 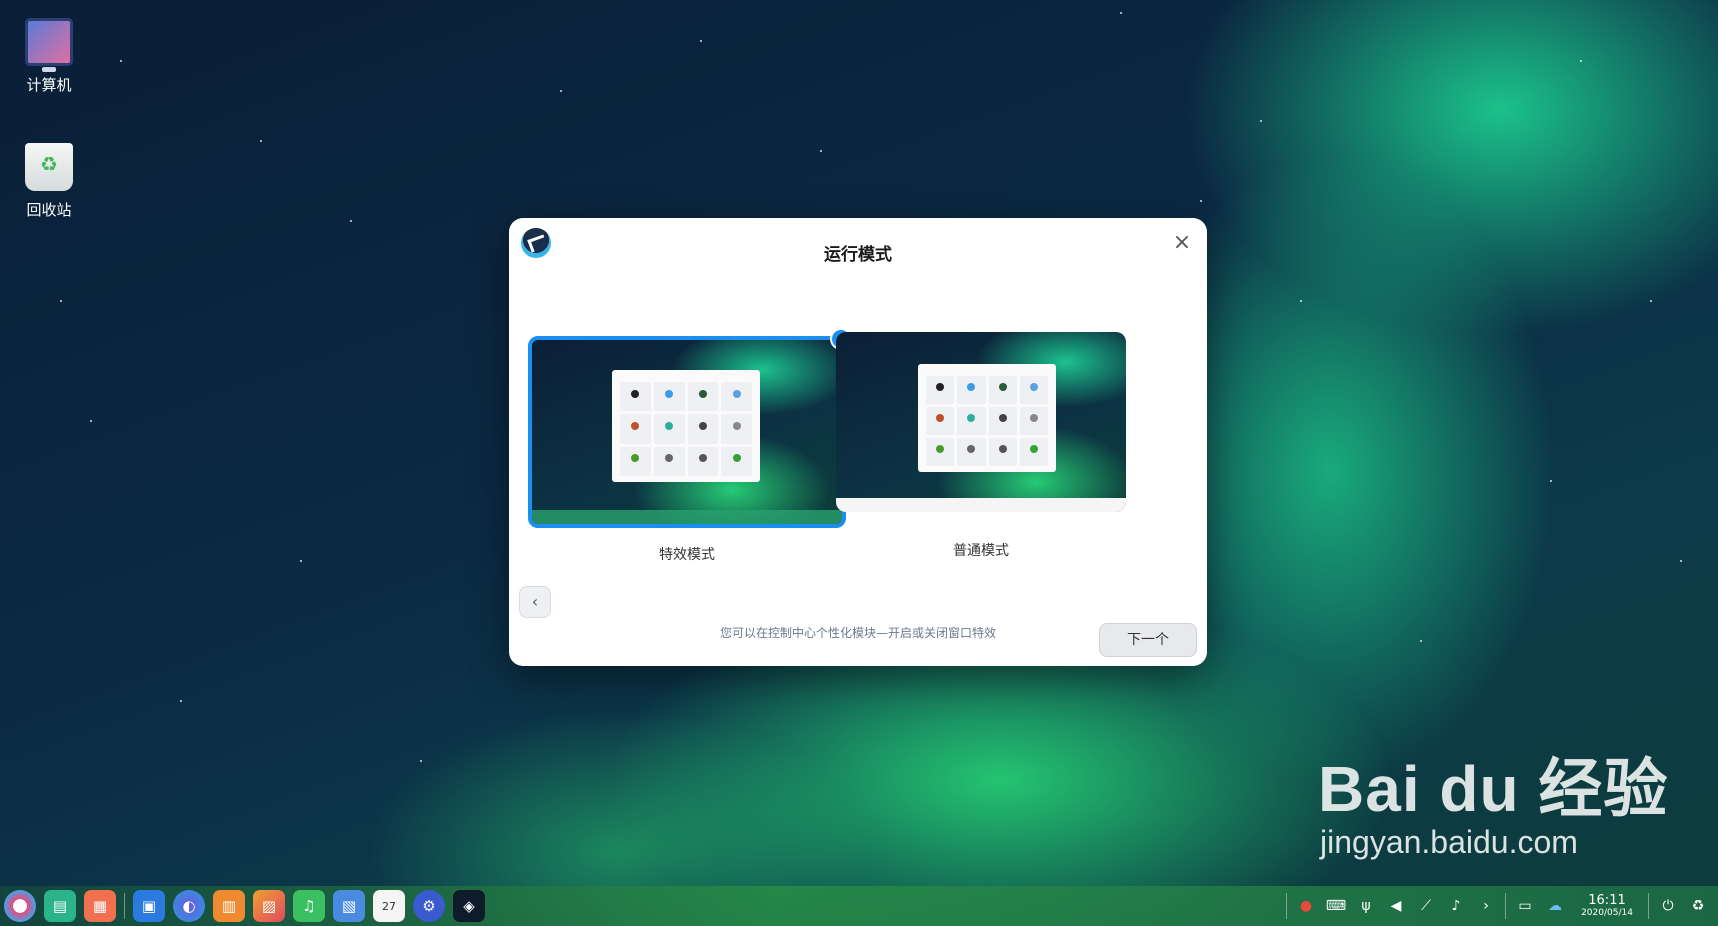 I want to click on baidu-watermark: Bai du 经验 jingyan.baidu.com, so click(x=1493, y=799).